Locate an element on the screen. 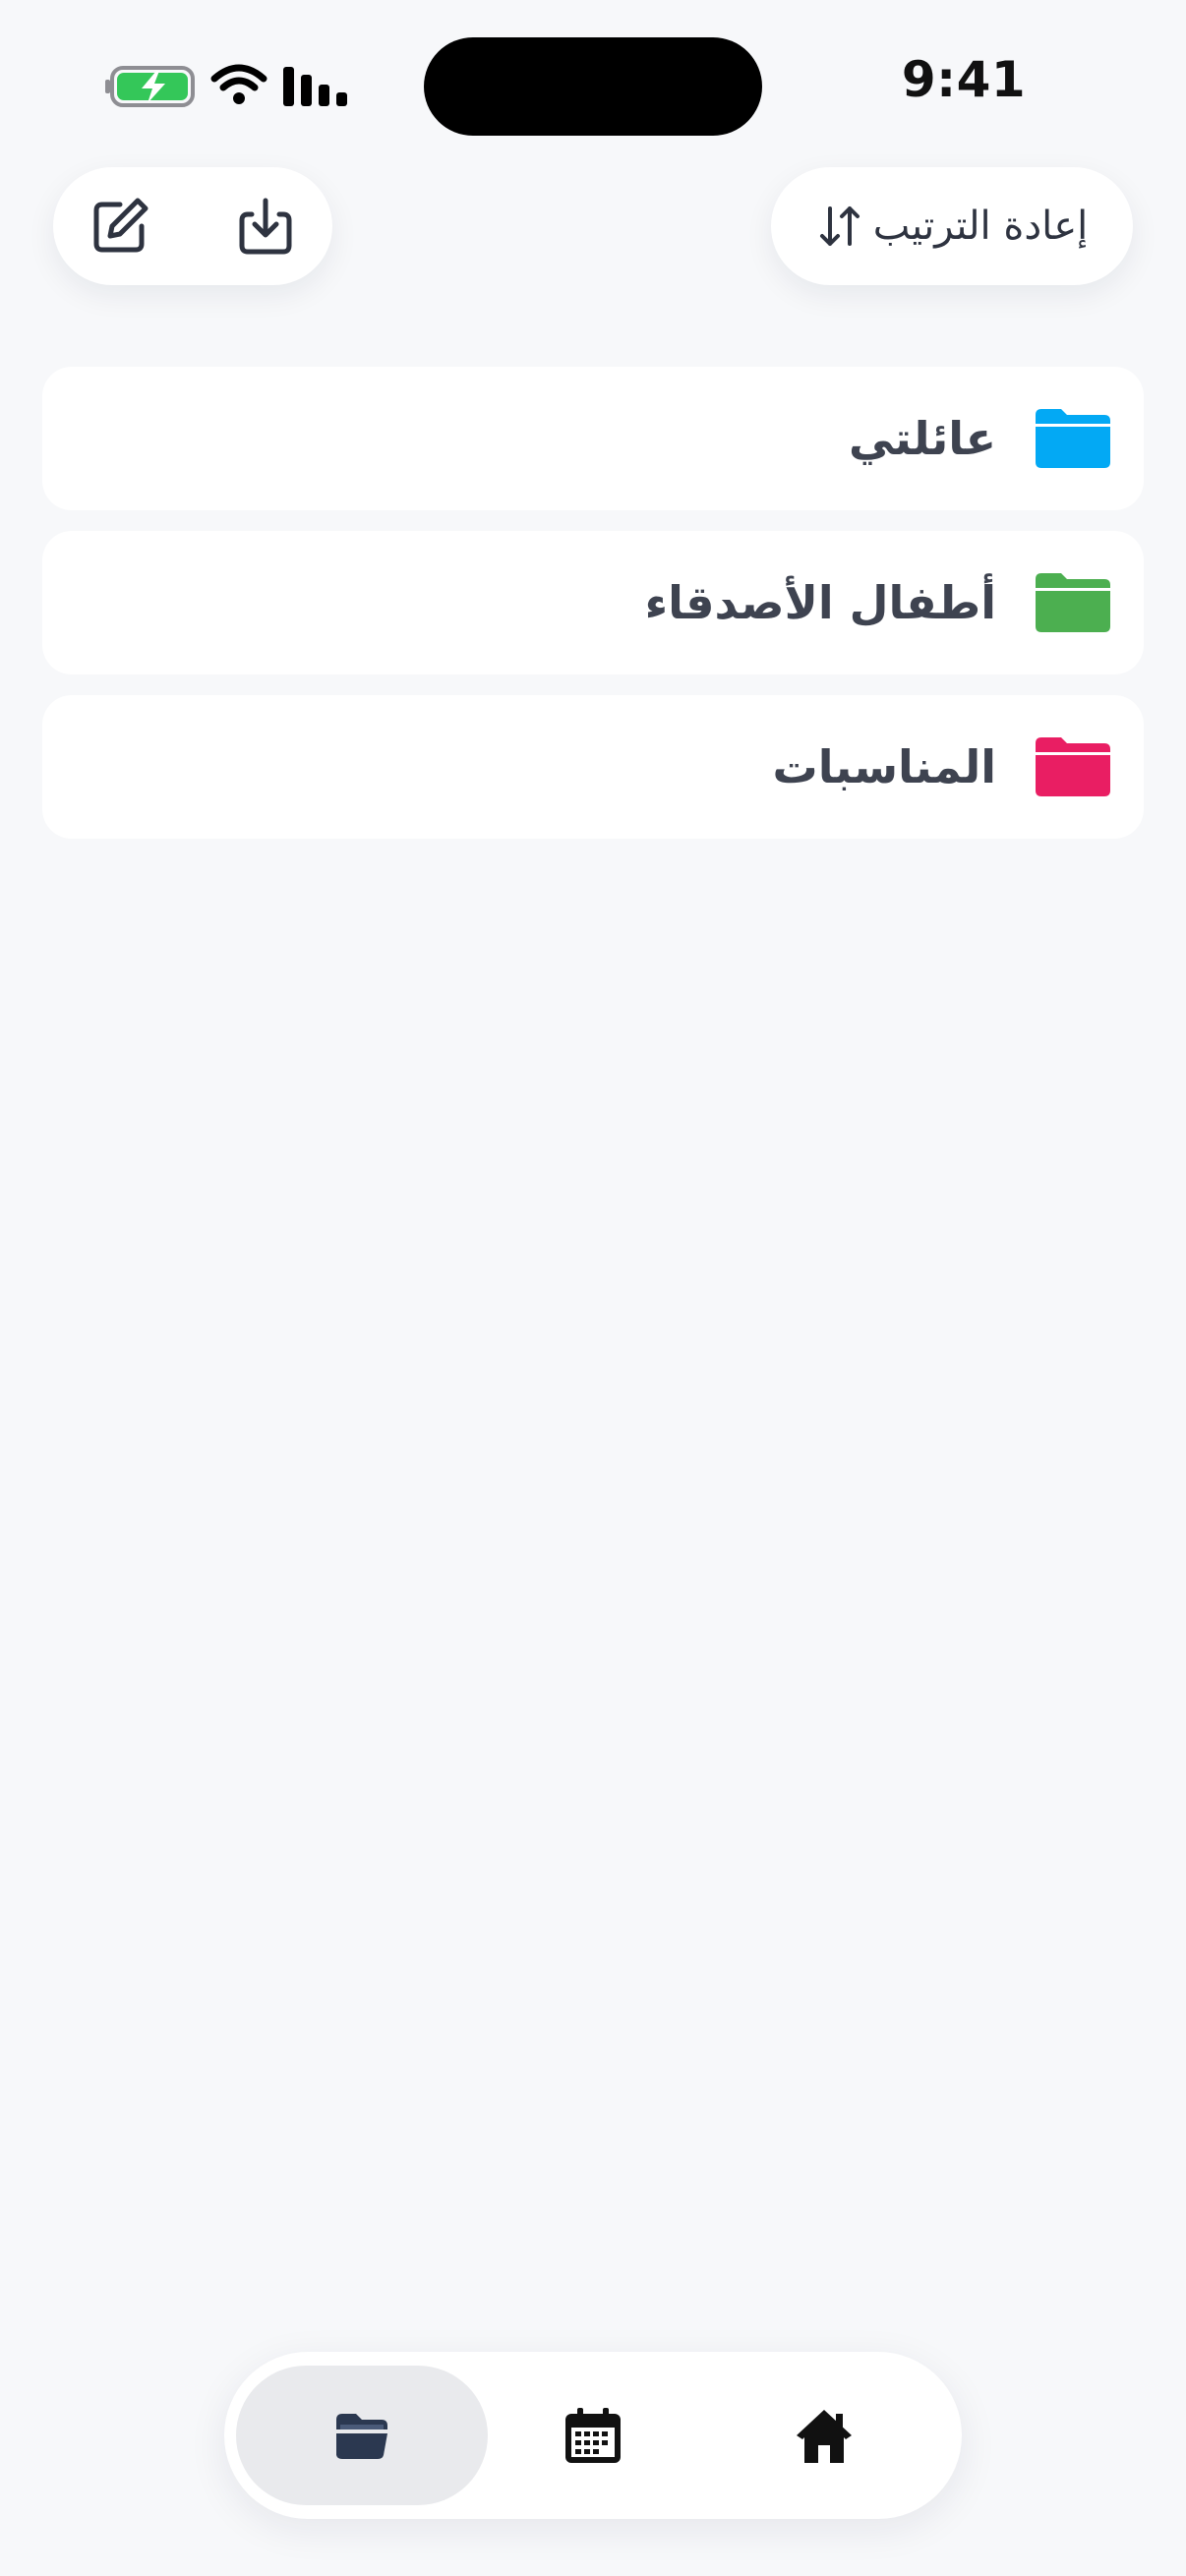 The image size is (1186, 2576). calendar-icon is located at coordinates (593, 2435).